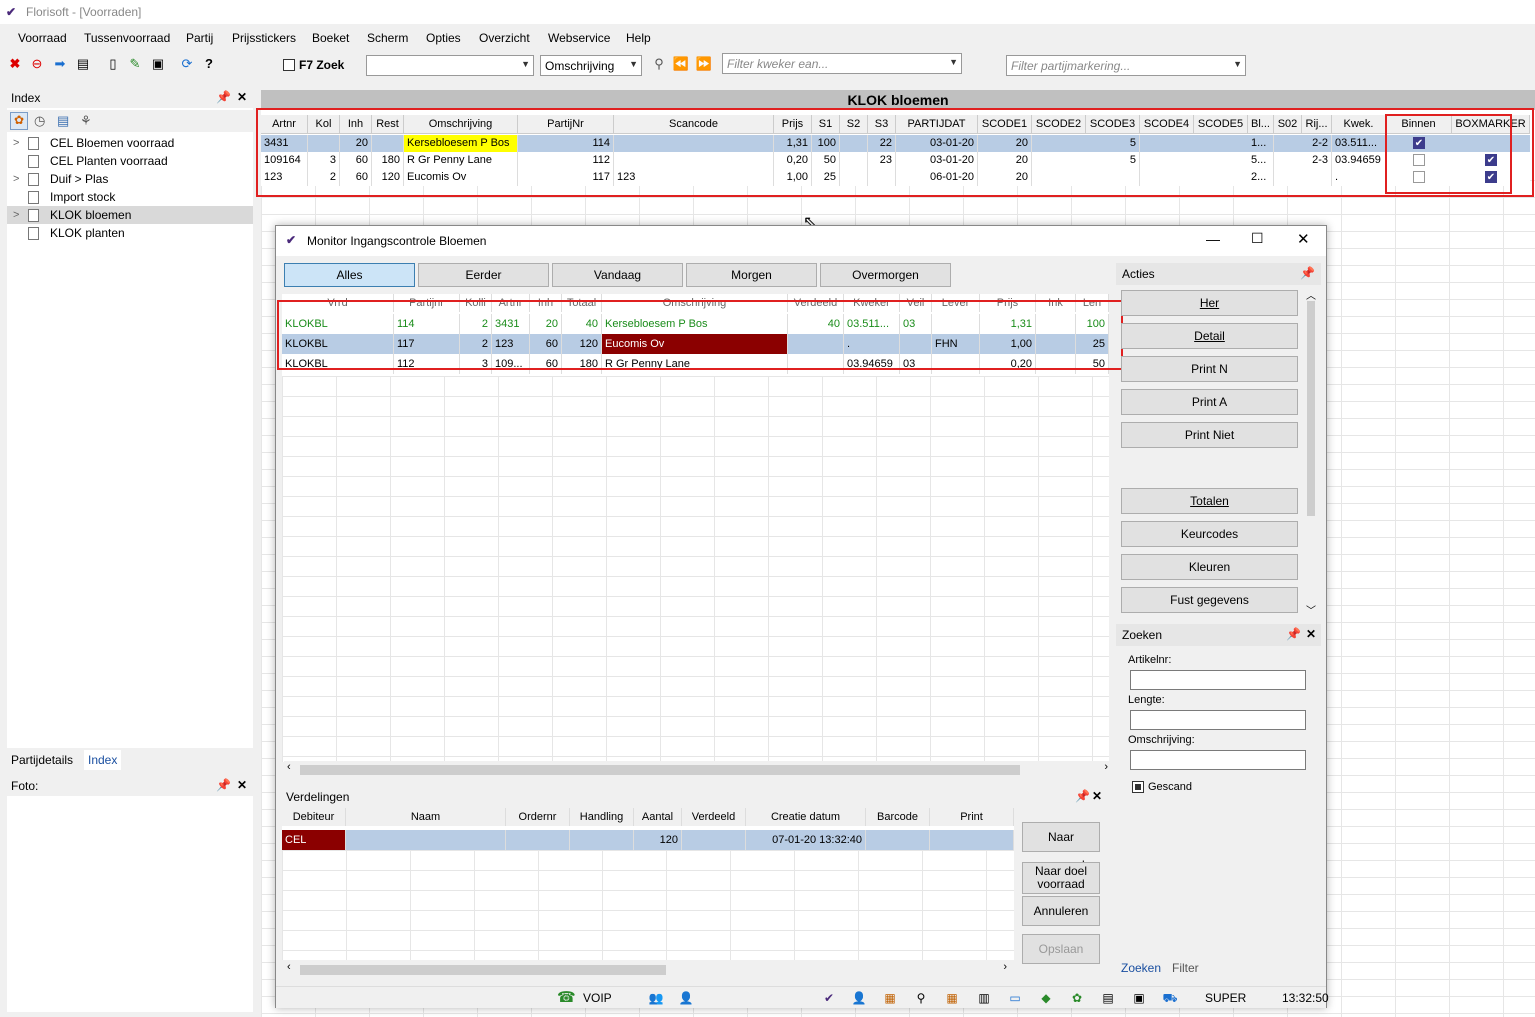  I want to click on col-verdeeld: Verdeeld, so click(714, 817).